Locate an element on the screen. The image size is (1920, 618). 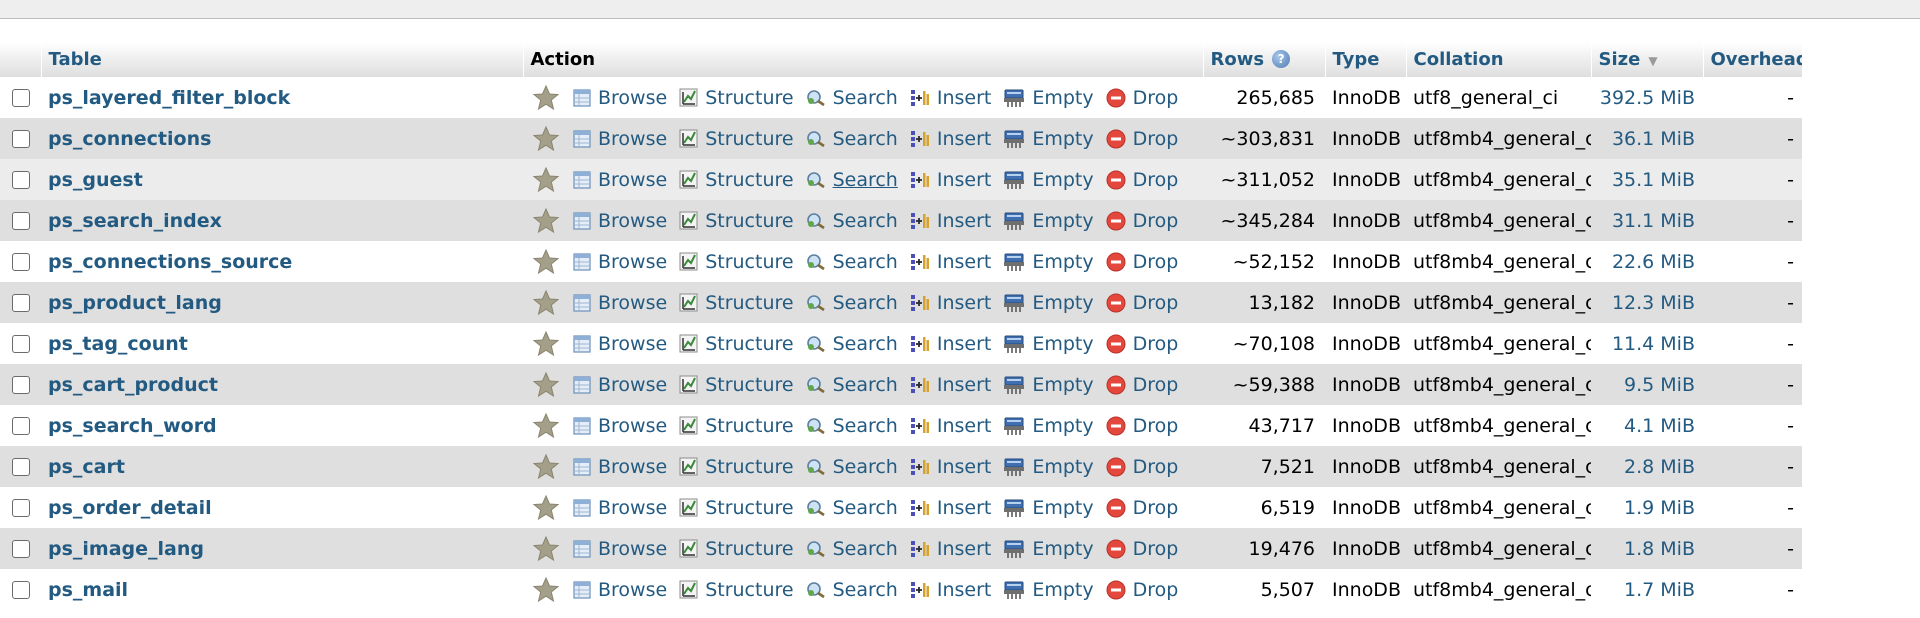
size-cell: 22.6 MiB is located at coordinates (1647, 261).